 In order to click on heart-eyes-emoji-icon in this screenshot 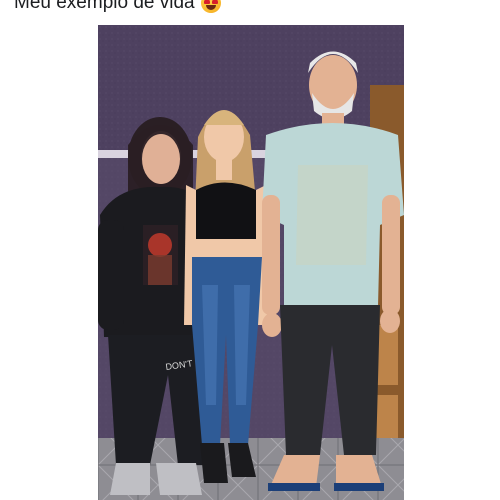, I will do `click(210, 6)`.